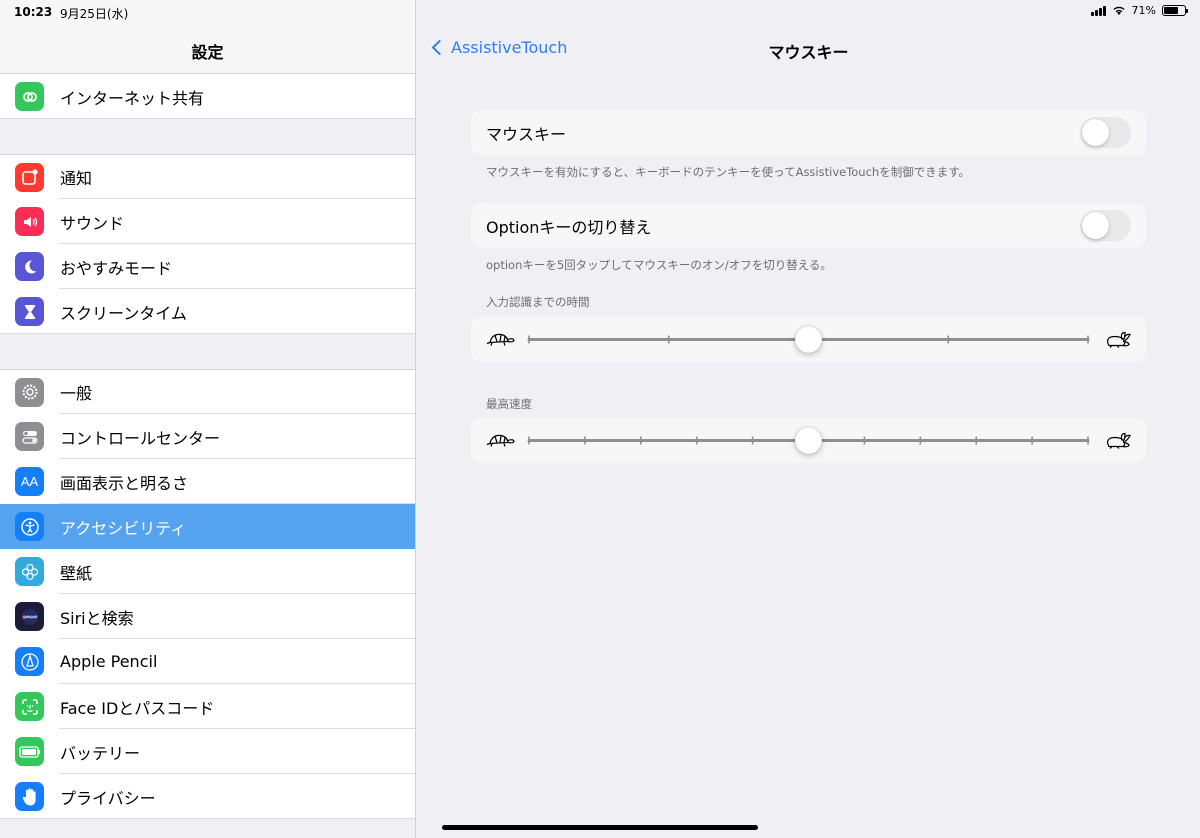 The image size is (1200, 838). What do you see at coordinates (29, 616) in the screenshot?
I see `siri-icon` at bounding box center [29, 616].